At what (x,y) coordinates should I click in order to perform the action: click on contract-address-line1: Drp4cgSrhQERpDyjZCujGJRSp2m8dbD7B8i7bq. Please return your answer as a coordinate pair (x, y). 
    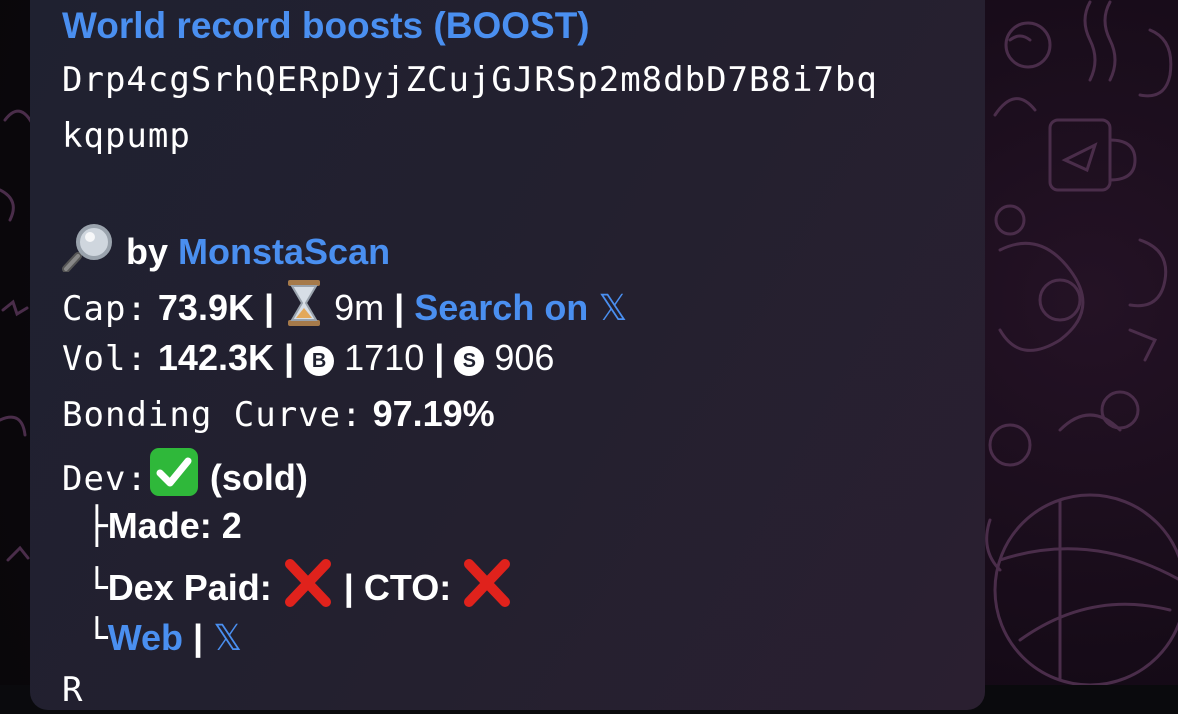
    Looking at the image, I should click on (470, 80).